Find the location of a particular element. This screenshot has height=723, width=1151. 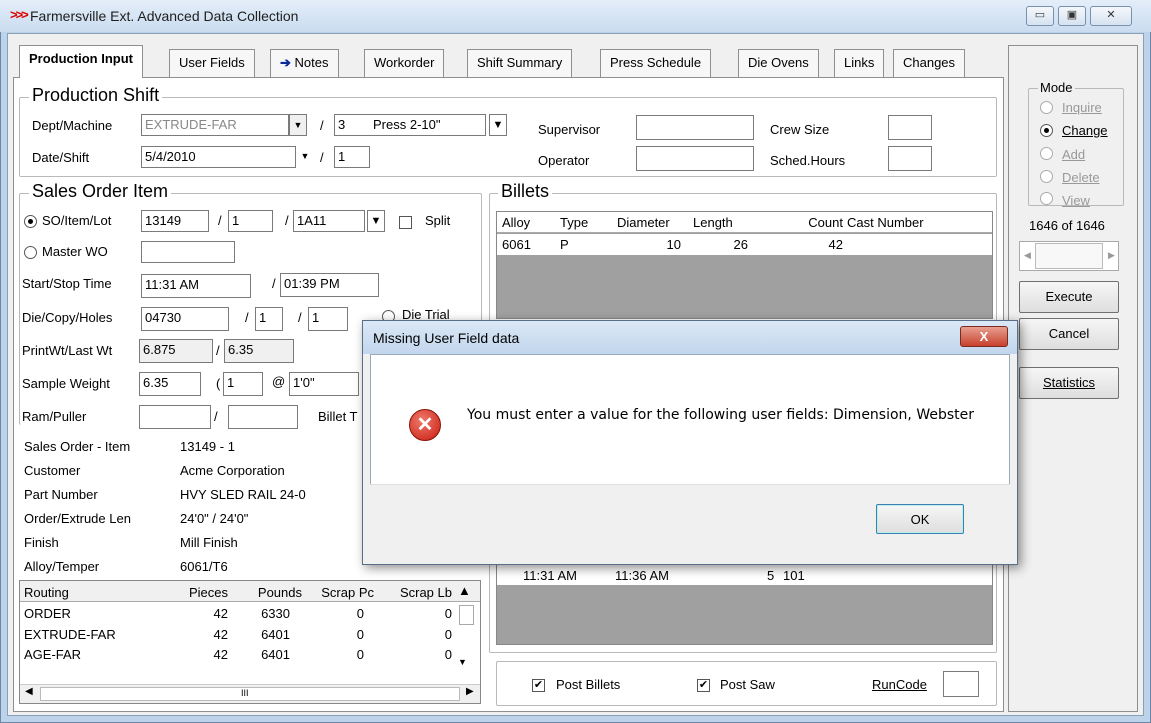

so-input: 13149 is located at coordinates (175, 221).